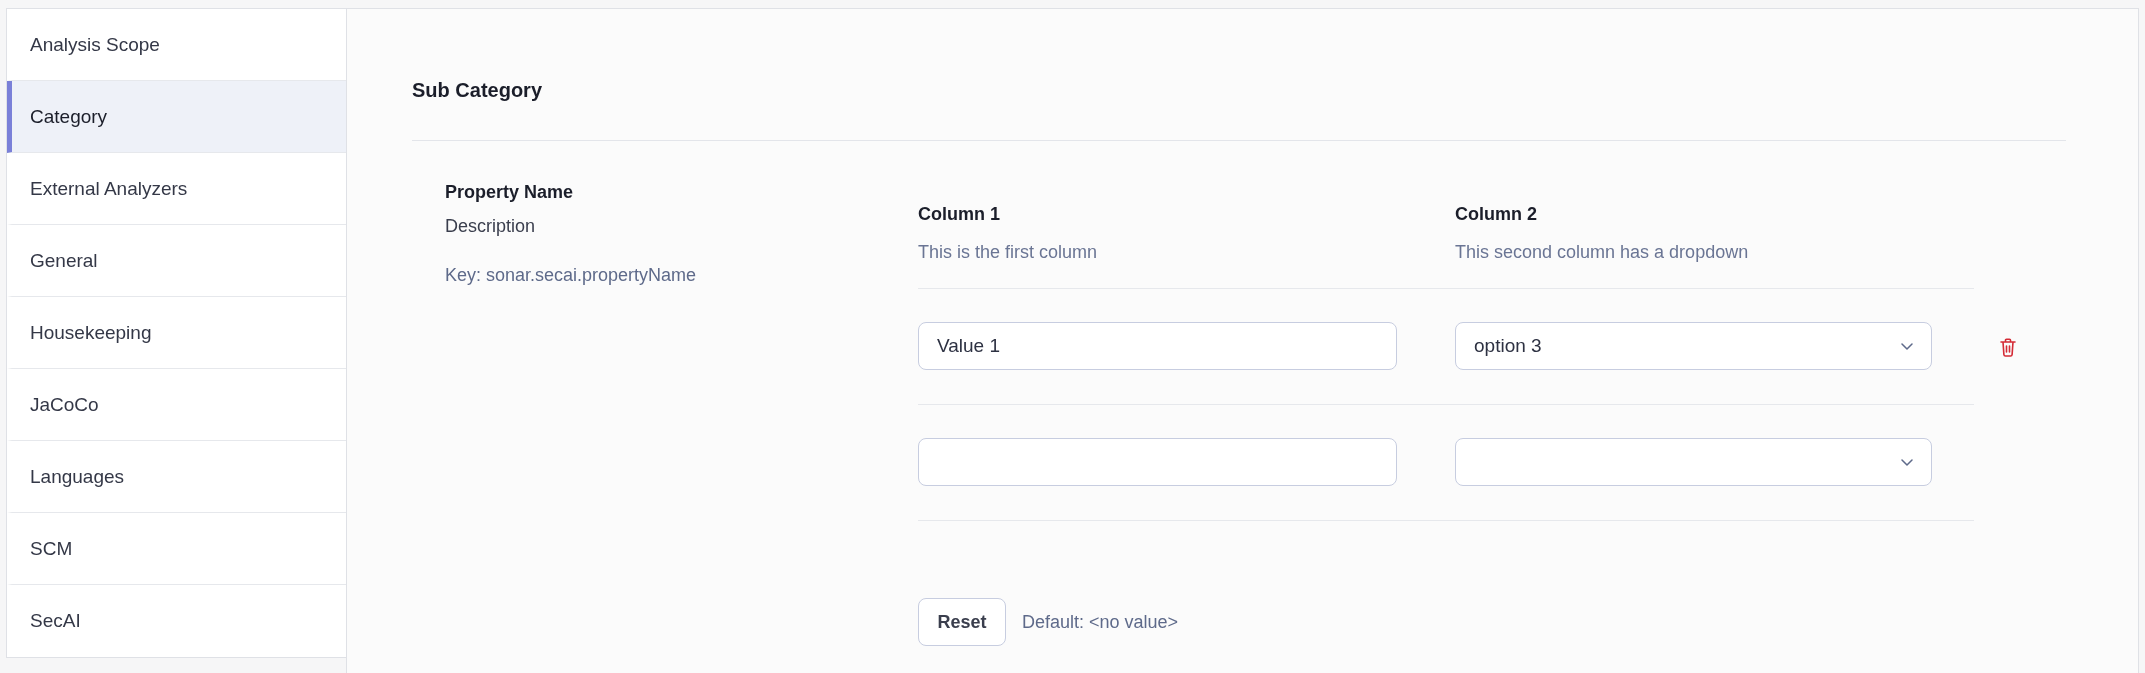  What do you see at coordinates (1157, 462) in the screenshot?
I see `text-input-field` at bounding box center [1157, 462].